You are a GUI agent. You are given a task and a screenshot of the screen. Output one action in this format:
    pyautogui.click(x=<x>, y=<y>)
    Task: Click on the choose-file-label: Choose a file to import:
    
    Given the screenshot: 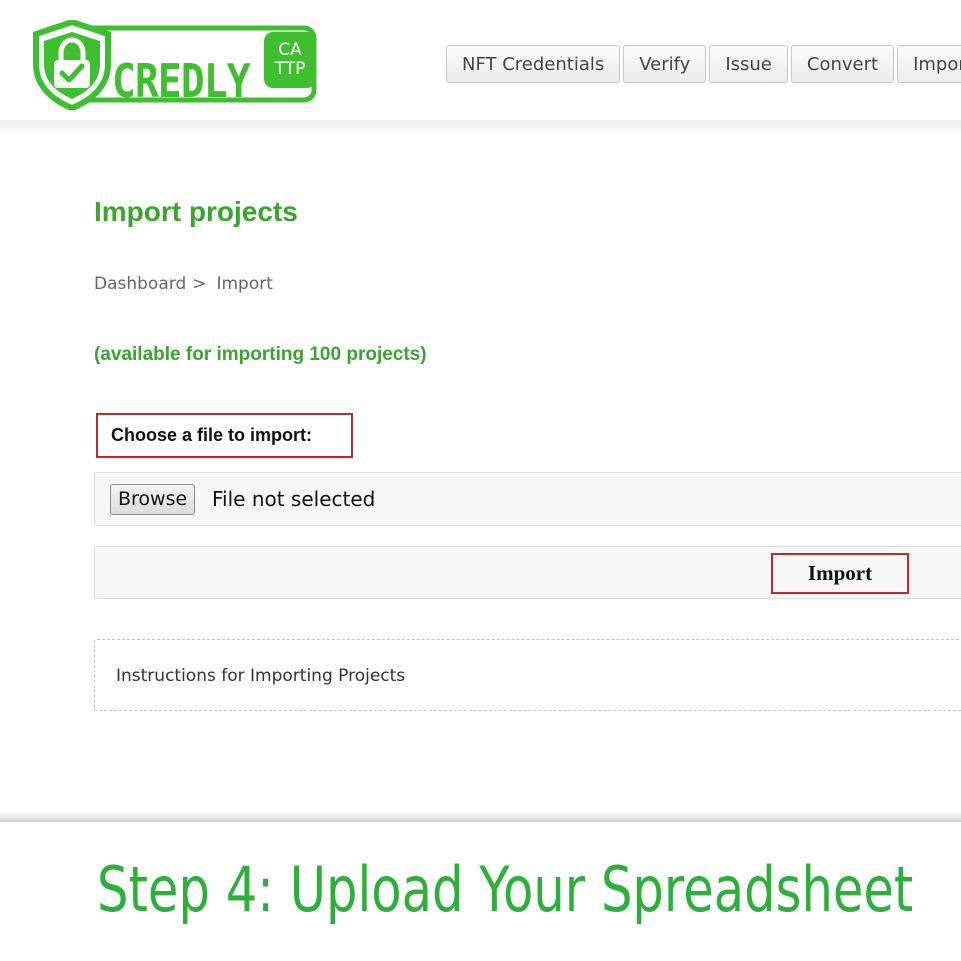 What is the action you would take?
    pyautogui.click(x=224, y=435)
    